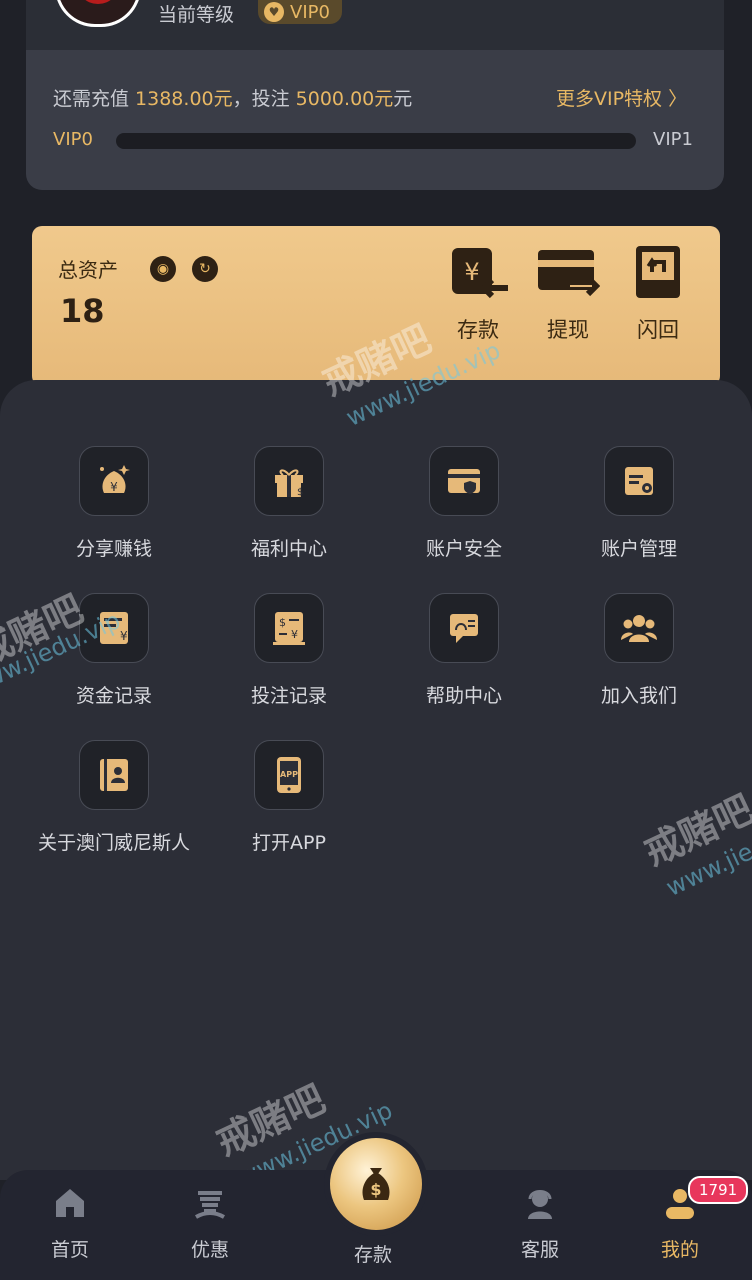 This screenshot has width=752, height=1280. Describe the element at coordinates (210, 1222) in the screenshot. I see `nav-promo: 优惠` at that location.